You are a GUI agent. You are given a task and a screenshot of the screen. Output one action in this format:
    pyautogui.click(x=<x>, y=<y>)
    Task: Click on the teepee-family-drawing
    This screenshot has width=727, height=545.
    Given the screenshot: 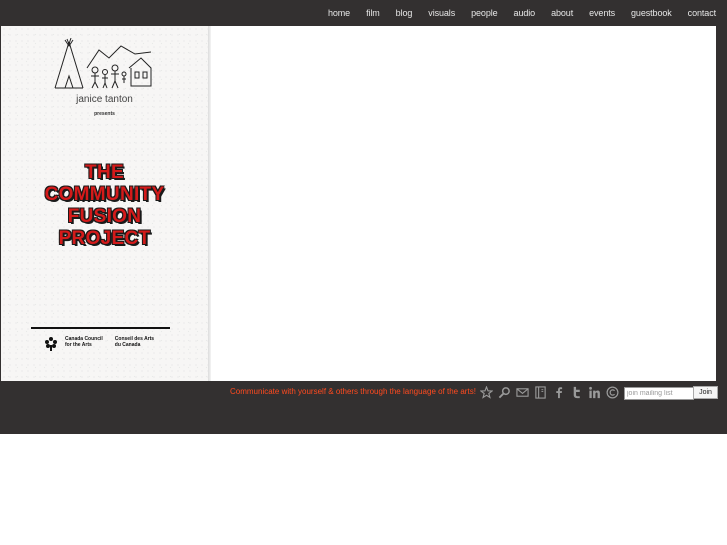 What is the action you would take?
    pyautogui.click(x=103, y=63)
    